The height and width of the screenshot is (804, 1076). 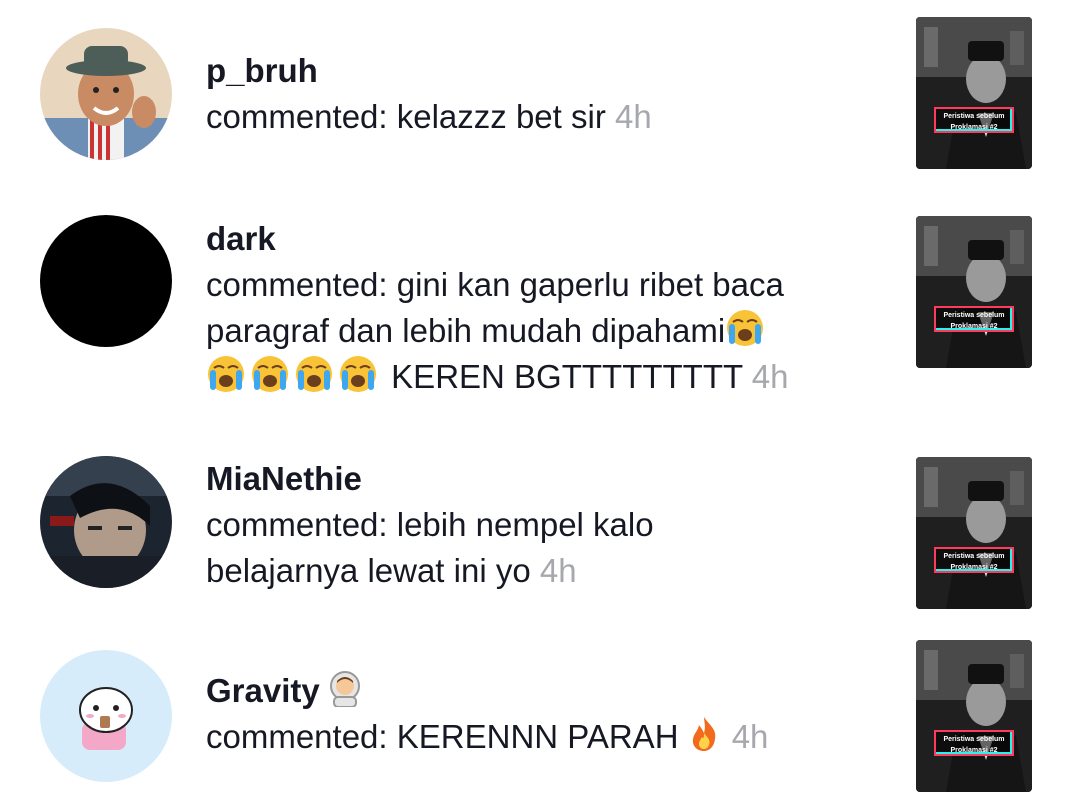 What do you see at coordinates (704, 734) in the screenshot?
I see `fire-emoji` at bounding box center [704, 734].